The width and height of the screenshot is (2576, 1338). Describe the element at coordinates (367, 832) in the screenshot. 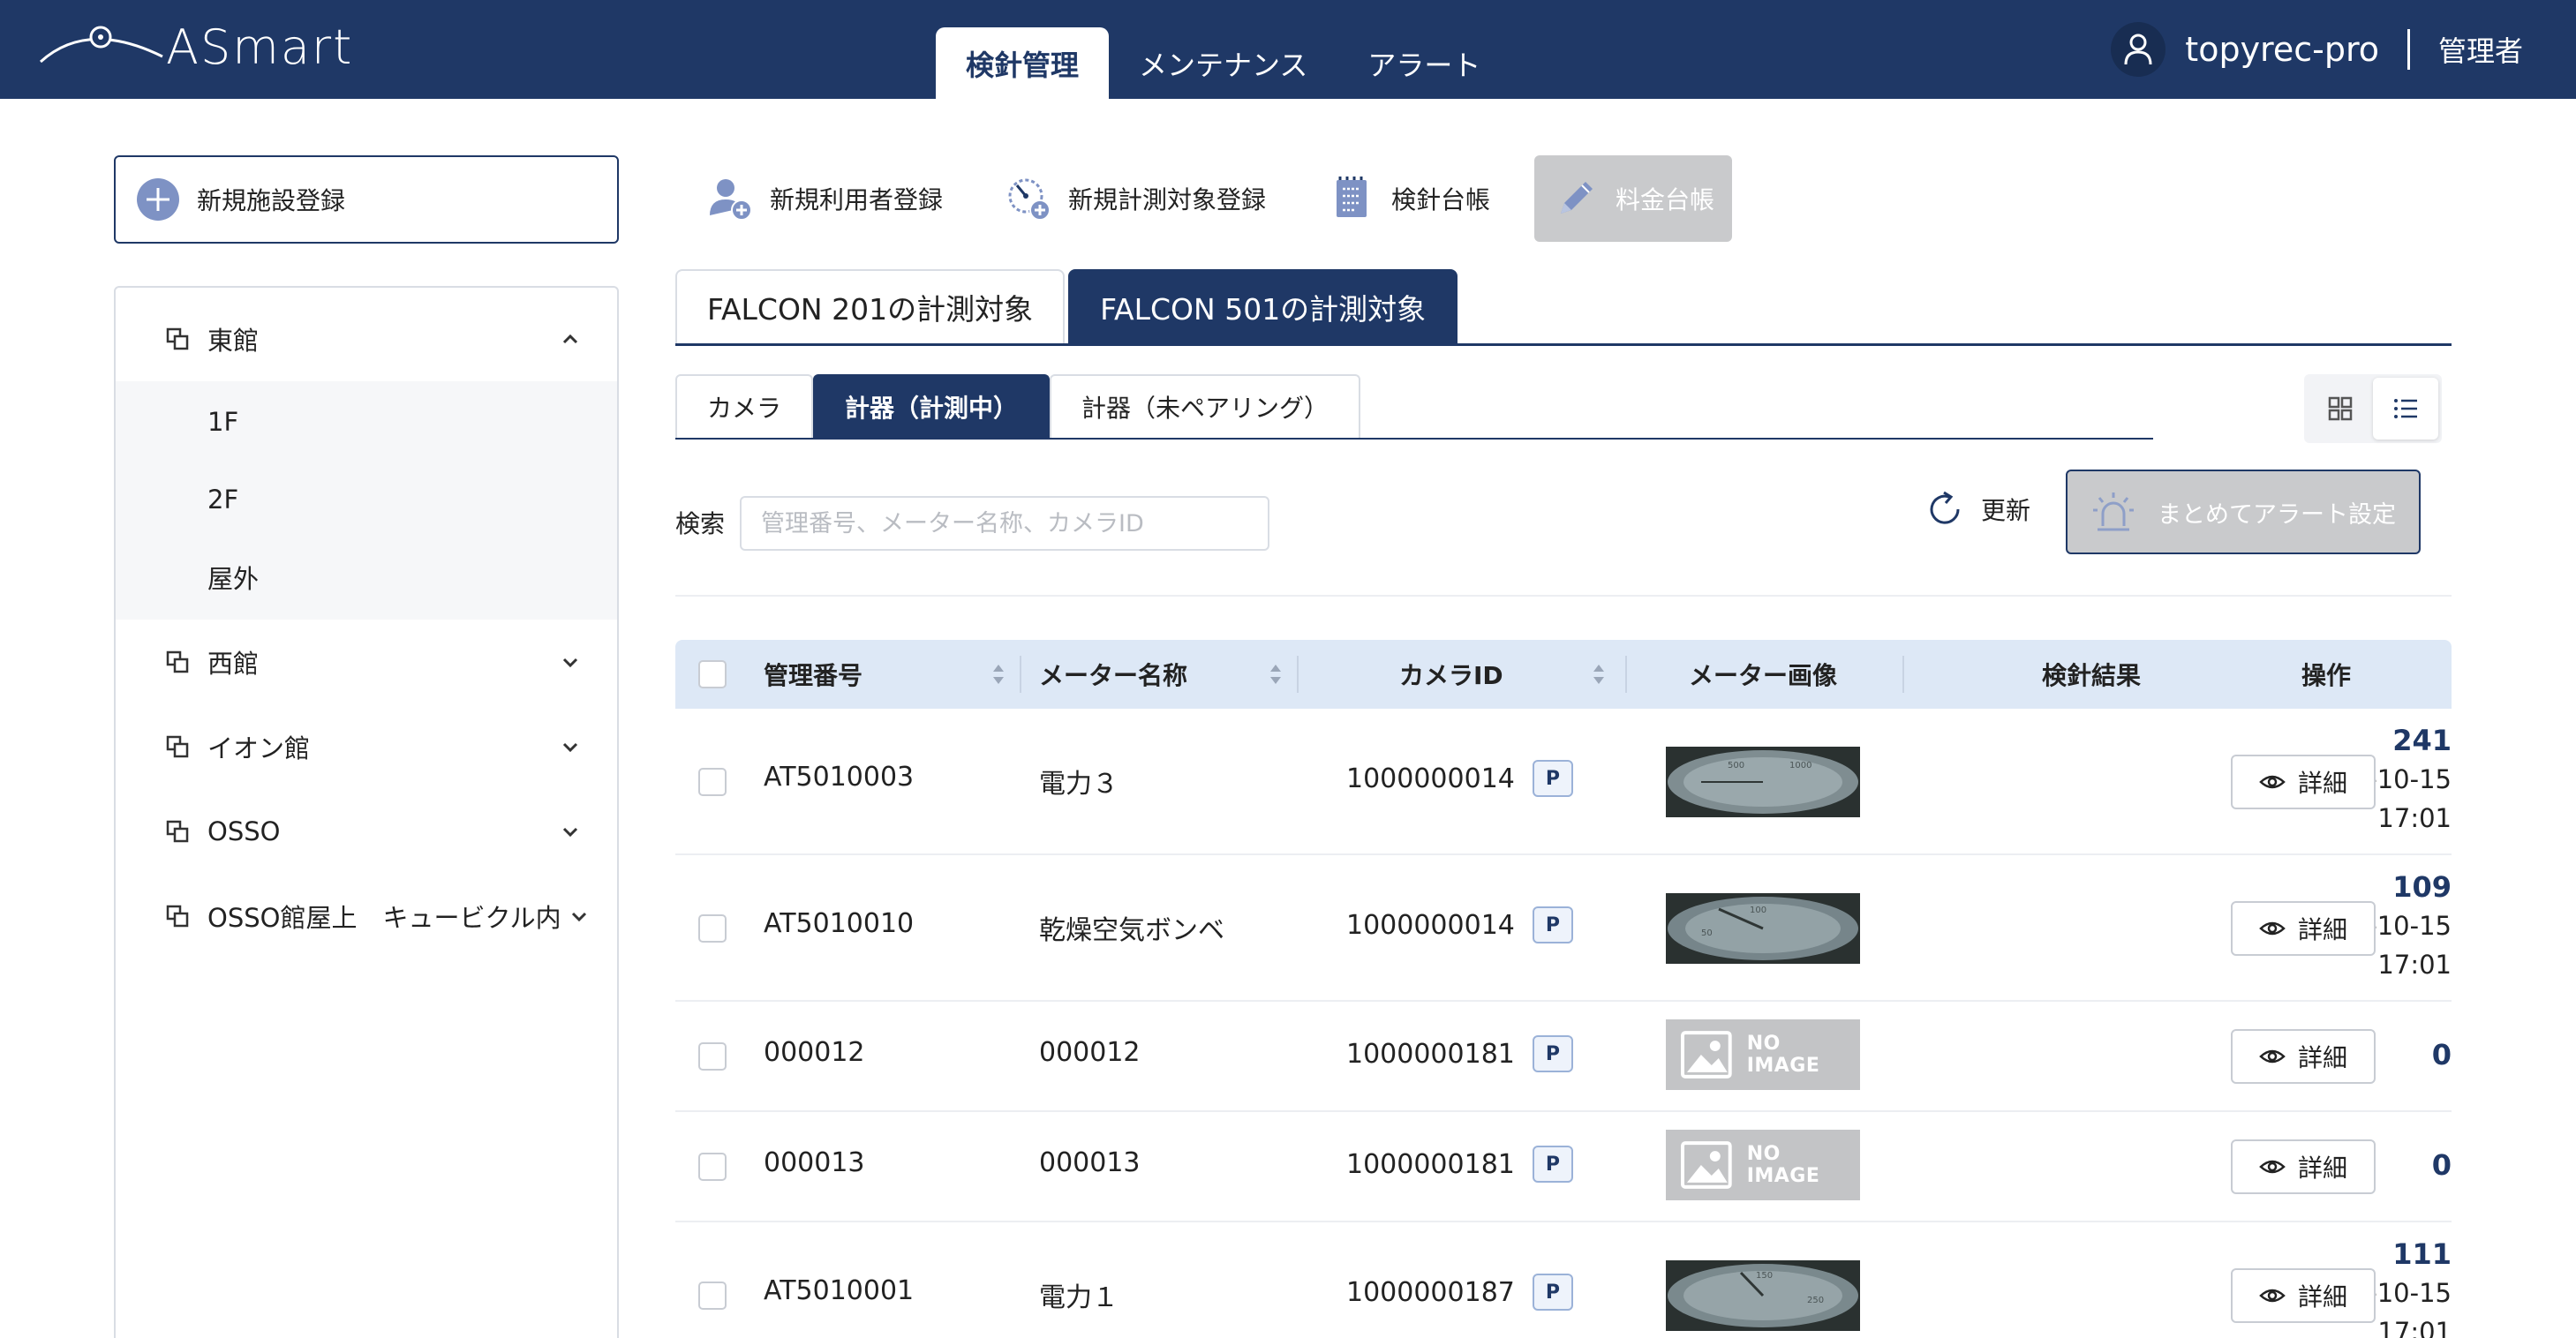

I see `tree-node-osso: OSSO` at that location.